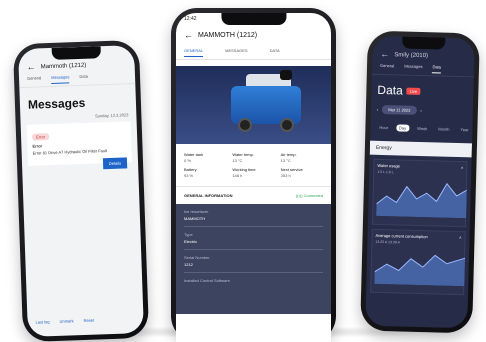 This screenshot has width=486, height=342. Describe the element at coordinates (208, 195) in the screenshot. I see `section-title: GENERAL INFORMATION` at that location.